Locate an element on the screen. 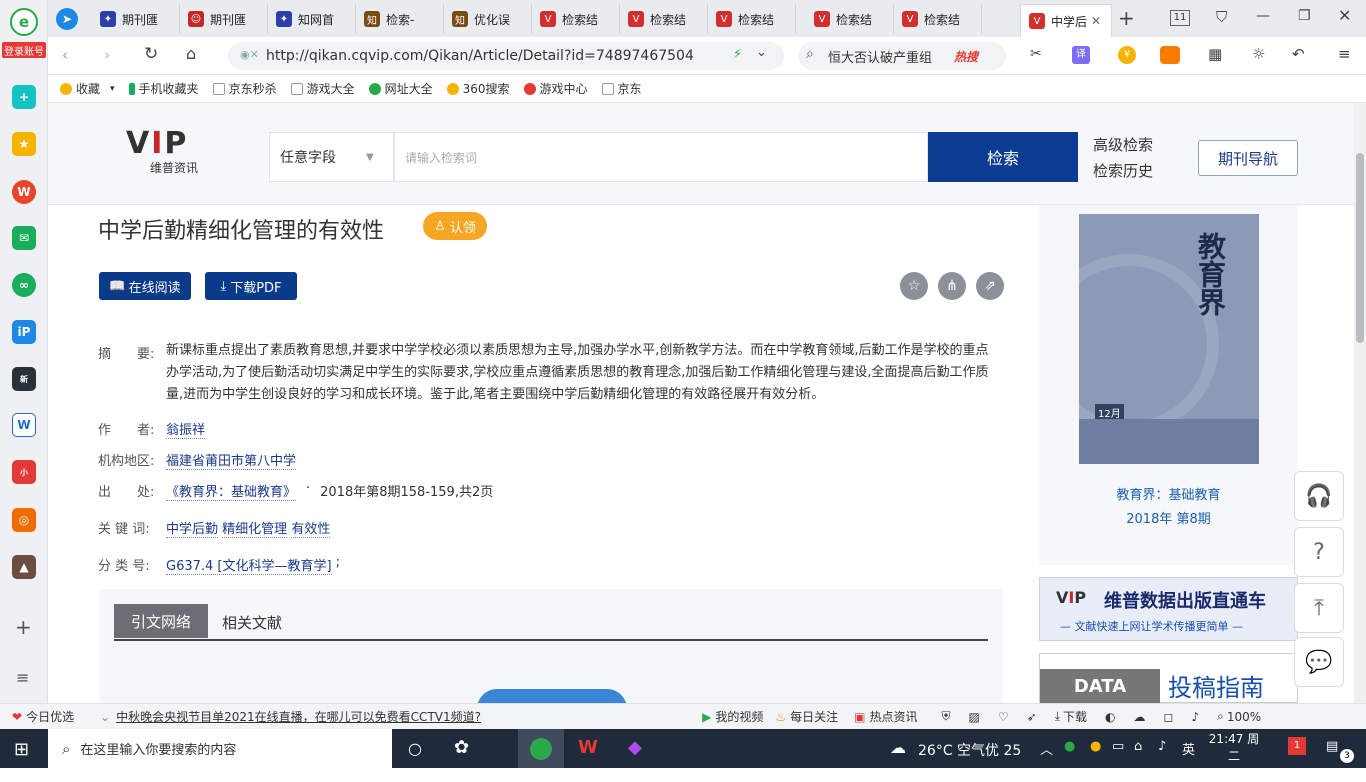  ip-icon: iP is located at coordinates (24, 332).